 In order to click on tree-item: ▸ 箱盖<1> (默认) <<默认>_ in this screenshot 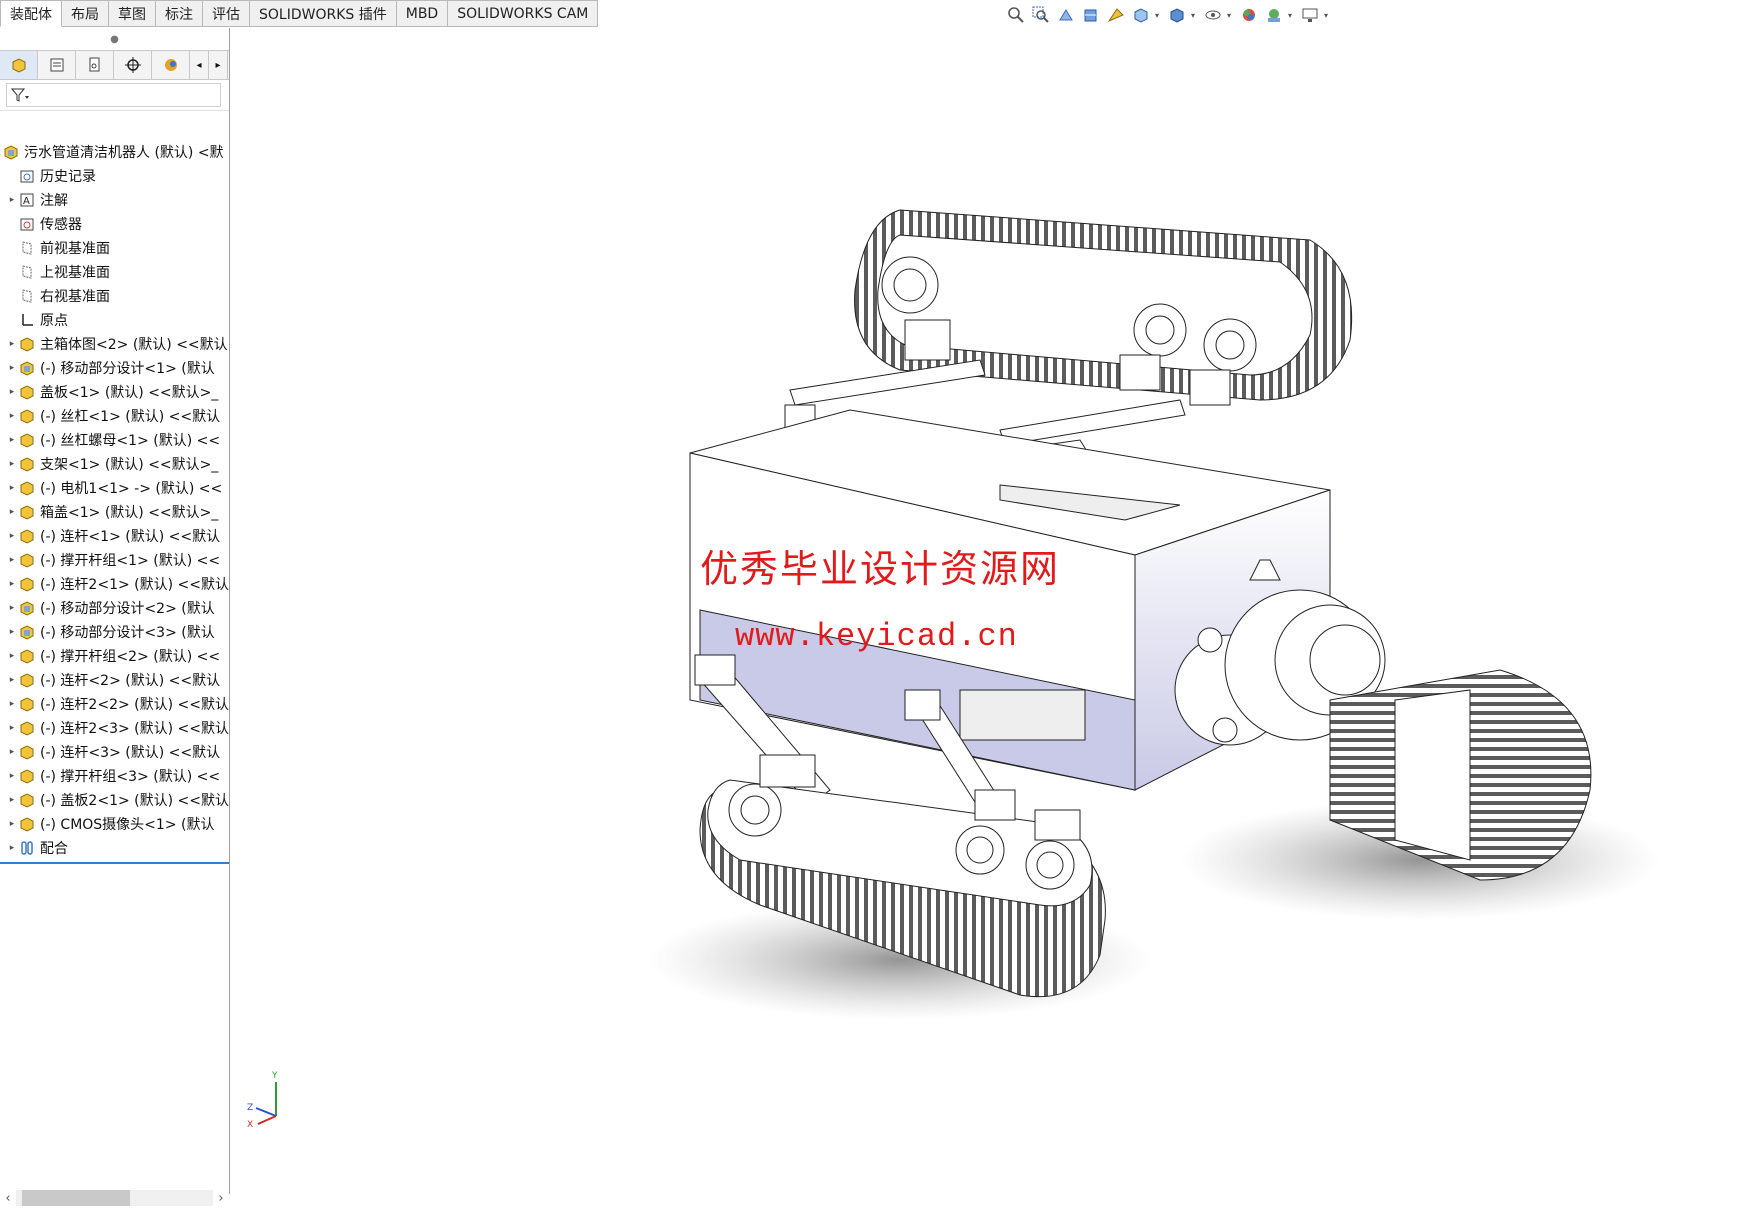, I will do `click(114, 512)`.